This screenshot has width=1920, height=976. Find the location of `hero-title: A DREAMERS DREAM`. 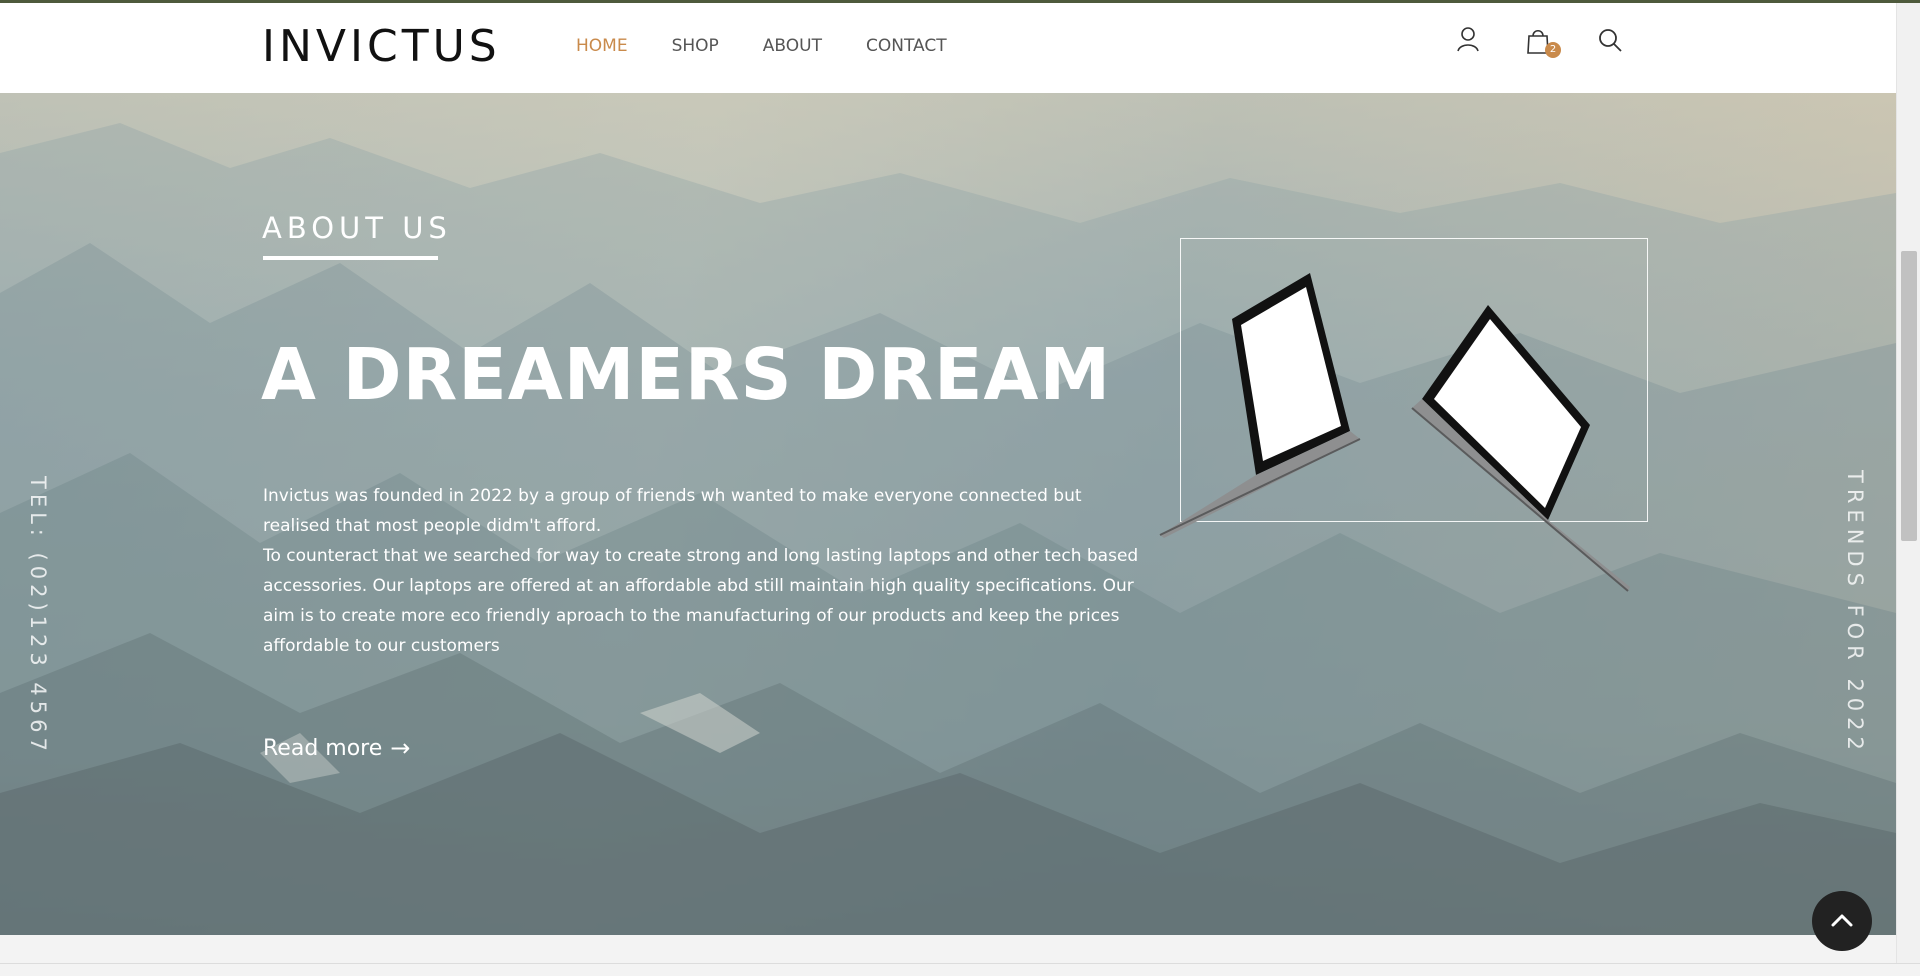

hero-title: A DREAMERS DREAM is located at coordinates (686, 374).